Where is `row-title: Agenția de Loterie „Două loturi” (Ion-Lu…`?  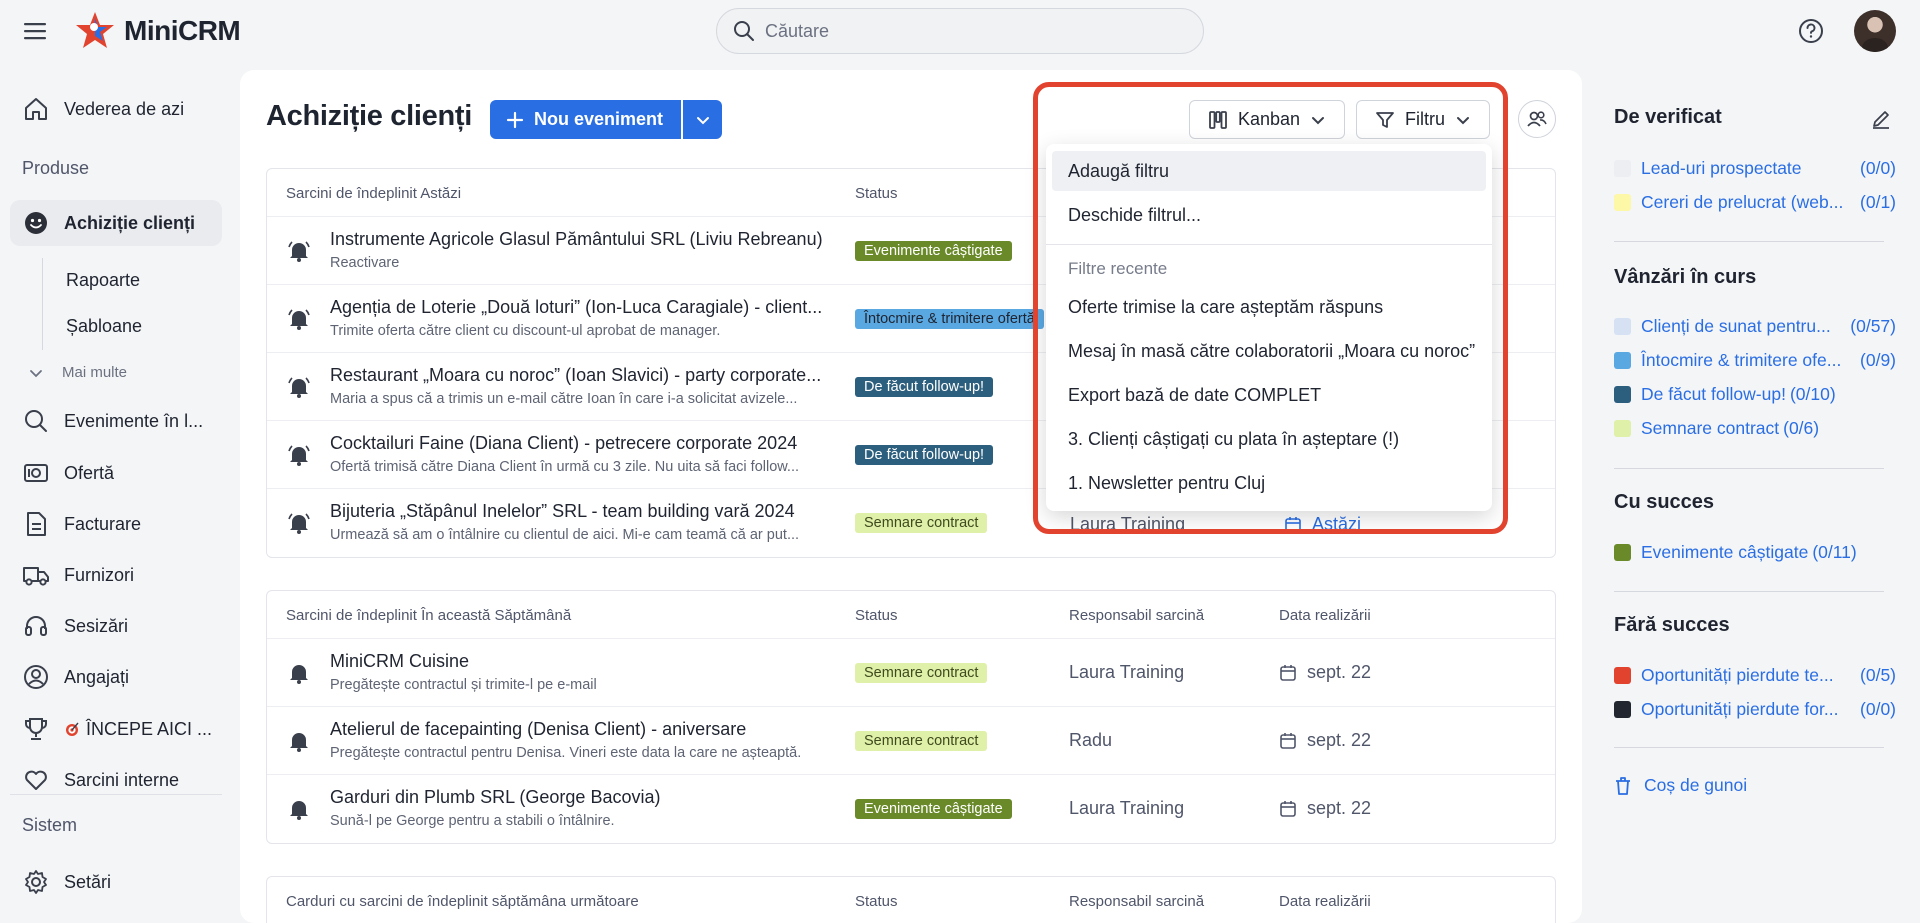 row-title: Agenția de Loterie „Două loturi” (Ion-Lu… is located at coordinates (576, 307).